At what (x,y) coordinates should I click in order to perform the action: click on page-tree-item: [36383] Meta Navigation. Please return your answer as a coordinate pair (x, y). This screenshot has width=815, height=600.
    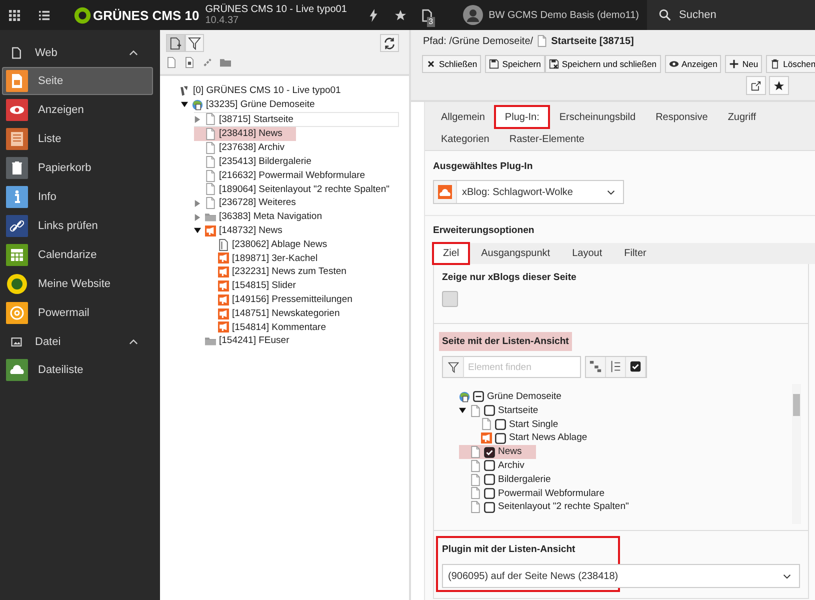
    Looking at the image, I should click on (265, 217).